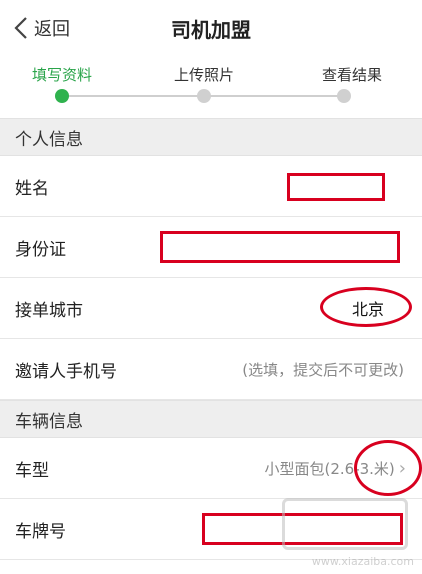 The height and width of the screenshot is (574, 422). Describe the element at coordinates (368, 308) in the screenshot. I see `city-value: 北京` at that location.